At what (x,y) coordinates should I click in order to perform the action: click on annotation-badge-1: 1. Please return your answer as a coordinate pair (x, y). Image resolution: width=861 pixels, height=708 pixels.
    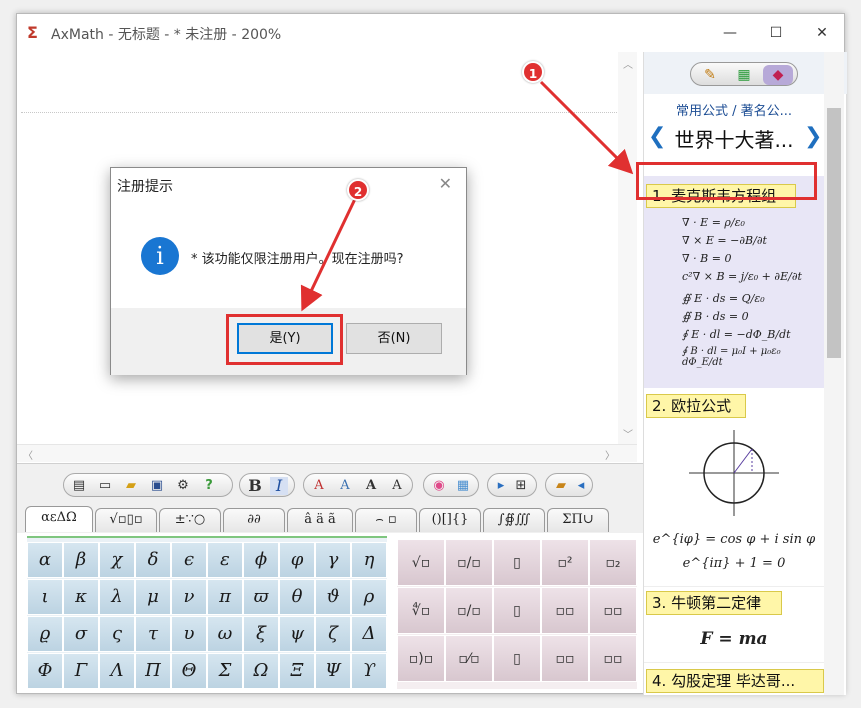
    Looking at the image, I should click on (533, 72).